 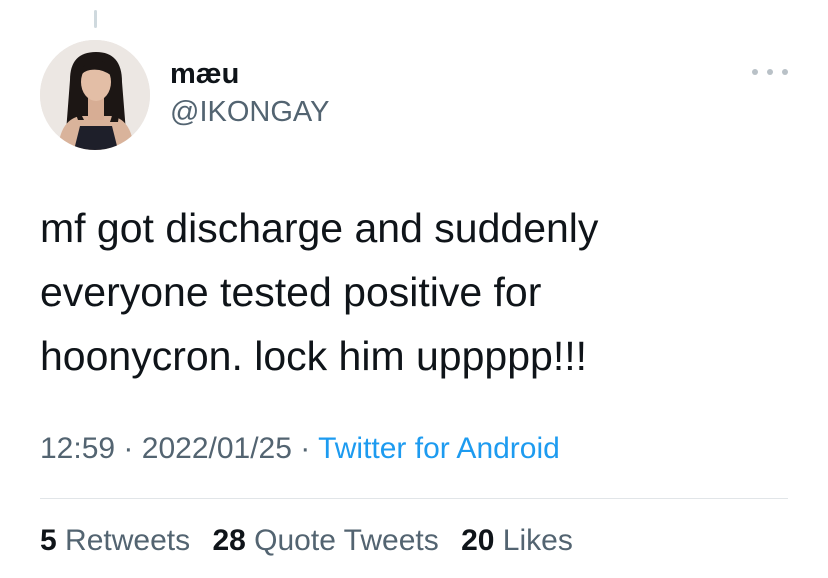 What do you see at coordinates (414, 498) in the screenshot?
I see `divider` at bounding box center [414, 498].